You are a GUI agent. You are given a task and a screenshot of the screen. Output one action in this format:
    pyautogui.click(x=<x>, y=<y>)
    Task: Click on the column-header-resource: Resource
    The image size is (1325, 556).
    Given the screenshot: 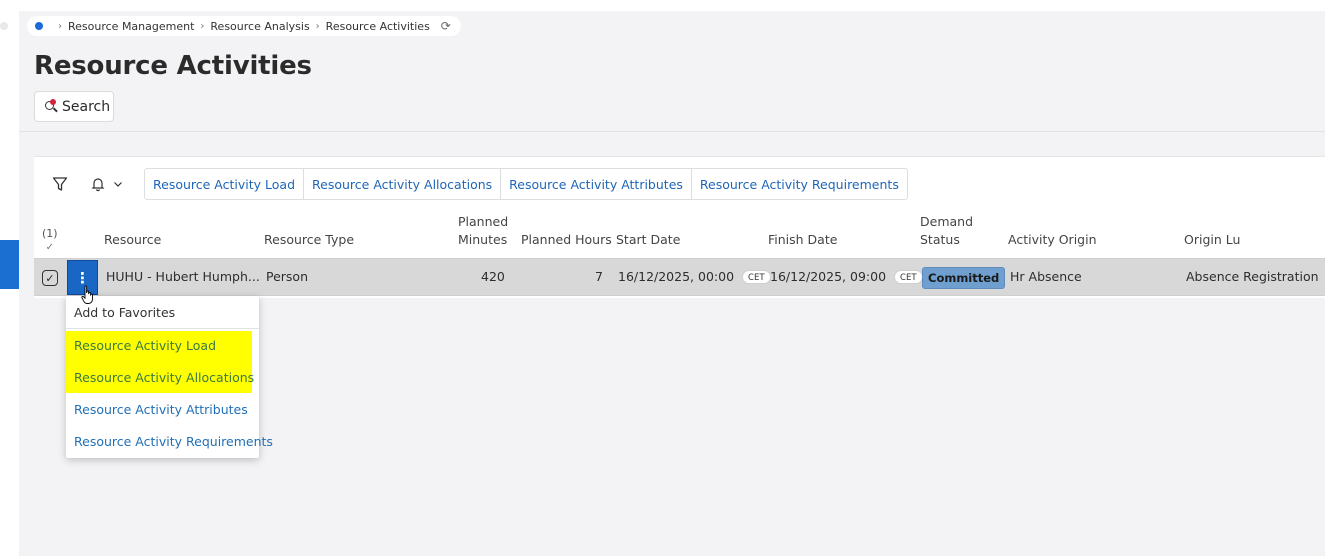 What is the action you would take?
    pyautogui.click(x=132, y=240)
    